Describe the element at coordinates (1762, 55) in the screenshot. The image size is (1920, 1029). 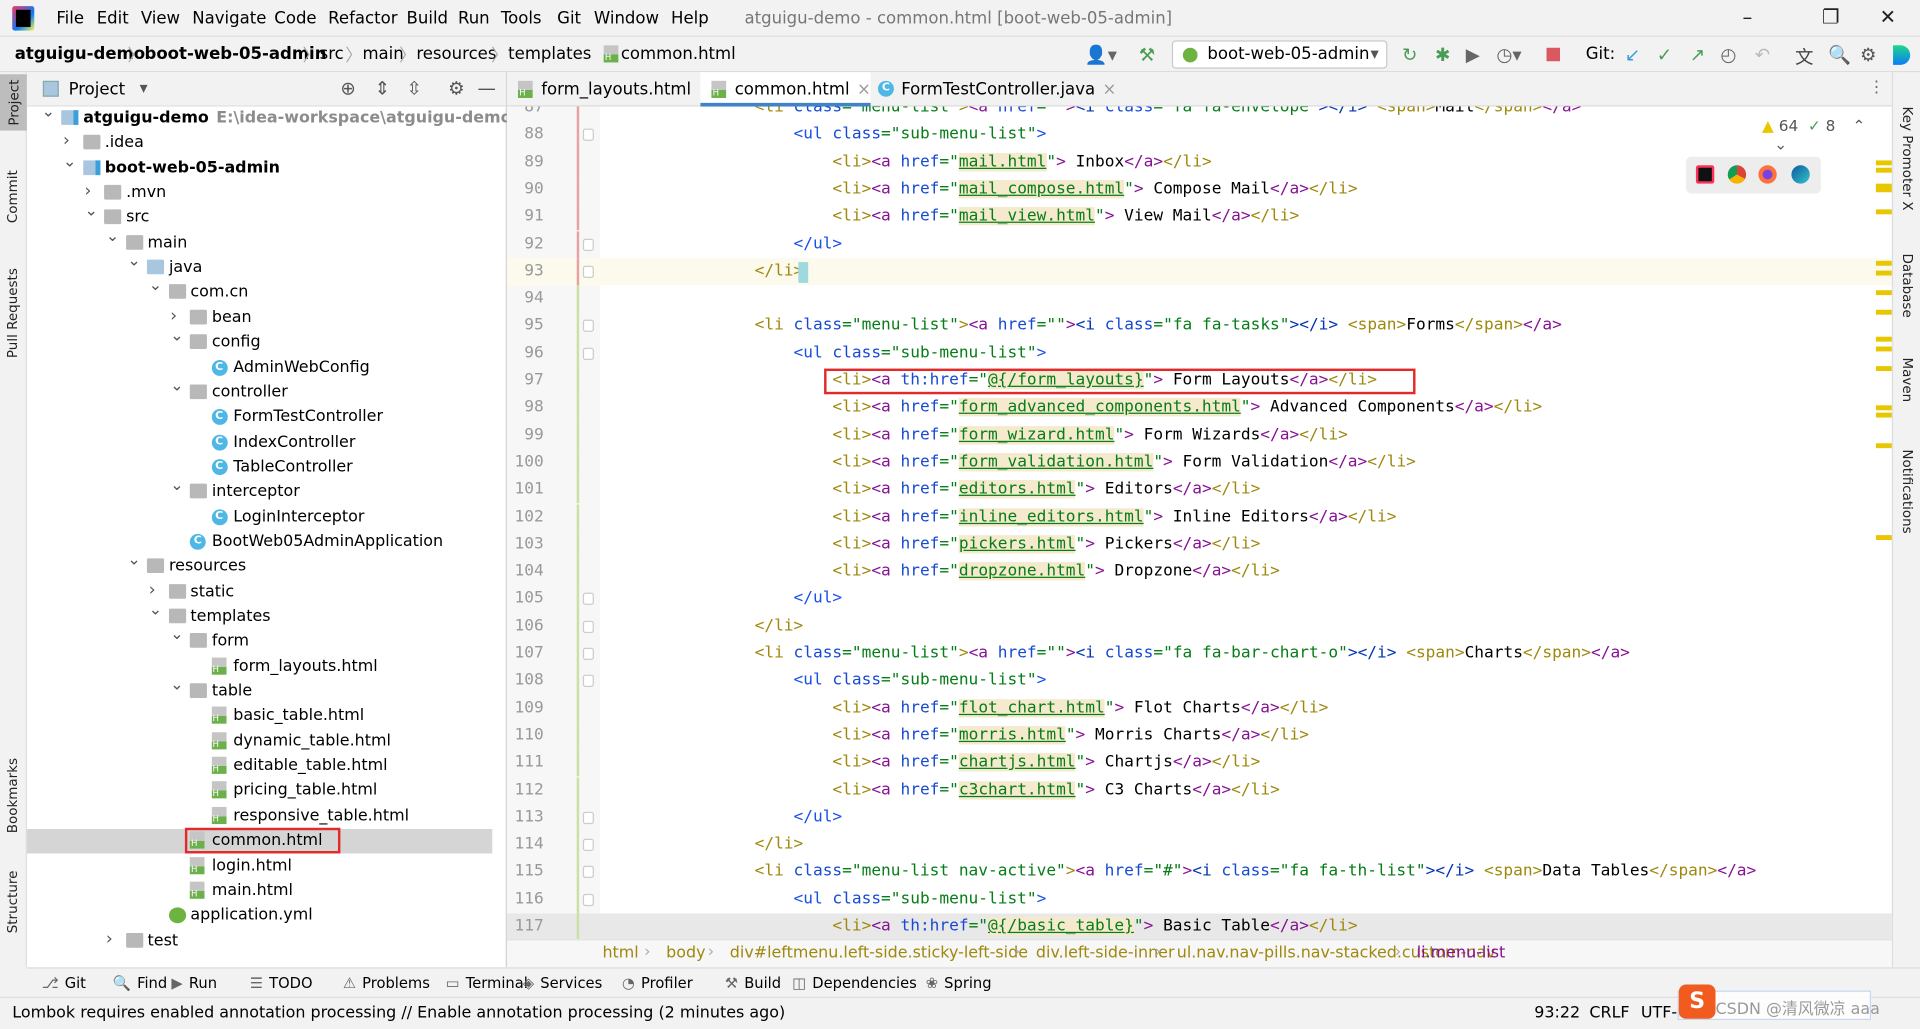
I see `rollback-icon: ↶` at that location.